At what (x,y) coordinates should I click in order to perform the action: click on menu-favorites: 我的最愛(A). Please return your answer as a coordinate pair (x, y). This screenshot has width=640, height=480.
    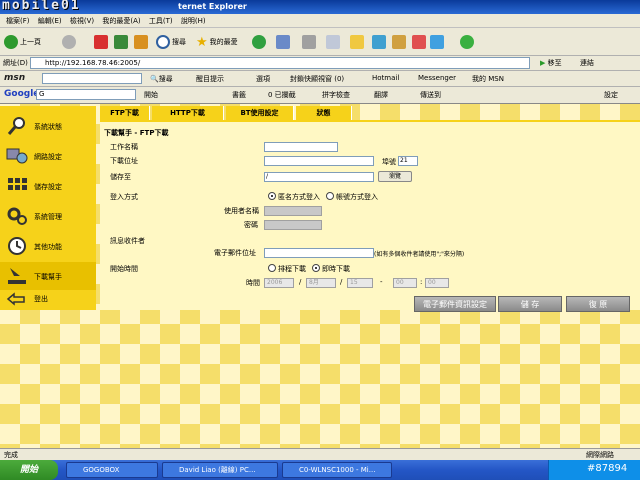
    Looking at the image, I should click on (121, 21).